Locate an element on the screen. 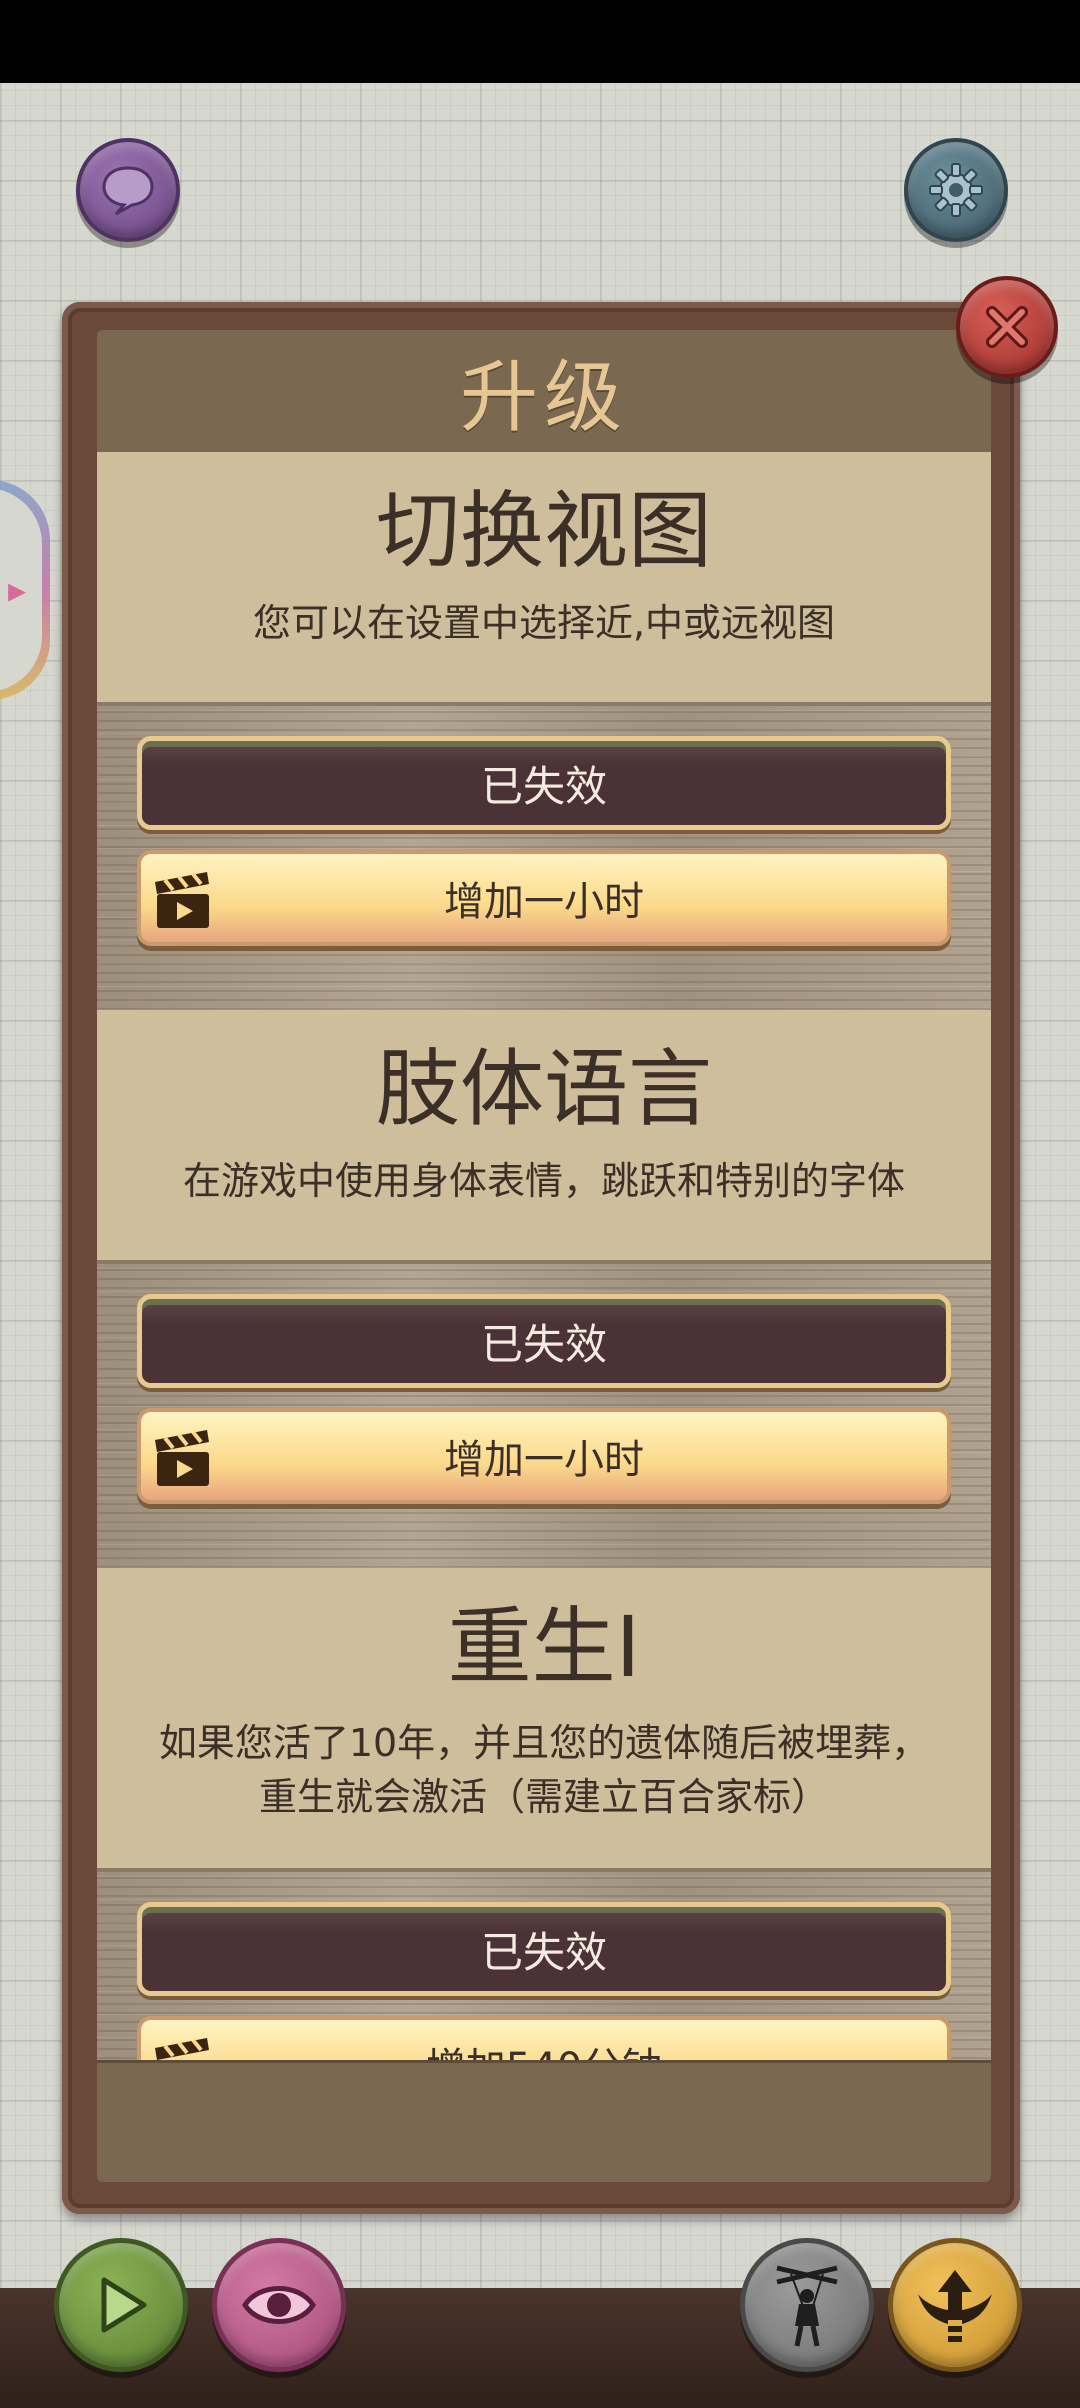 The width and height of the screenshot is (1080, 2408). upgrade-info: 肢体语言 在游戏中使用身体表情，跳跃和特别的字体 is located at coordinates (544, 1135).